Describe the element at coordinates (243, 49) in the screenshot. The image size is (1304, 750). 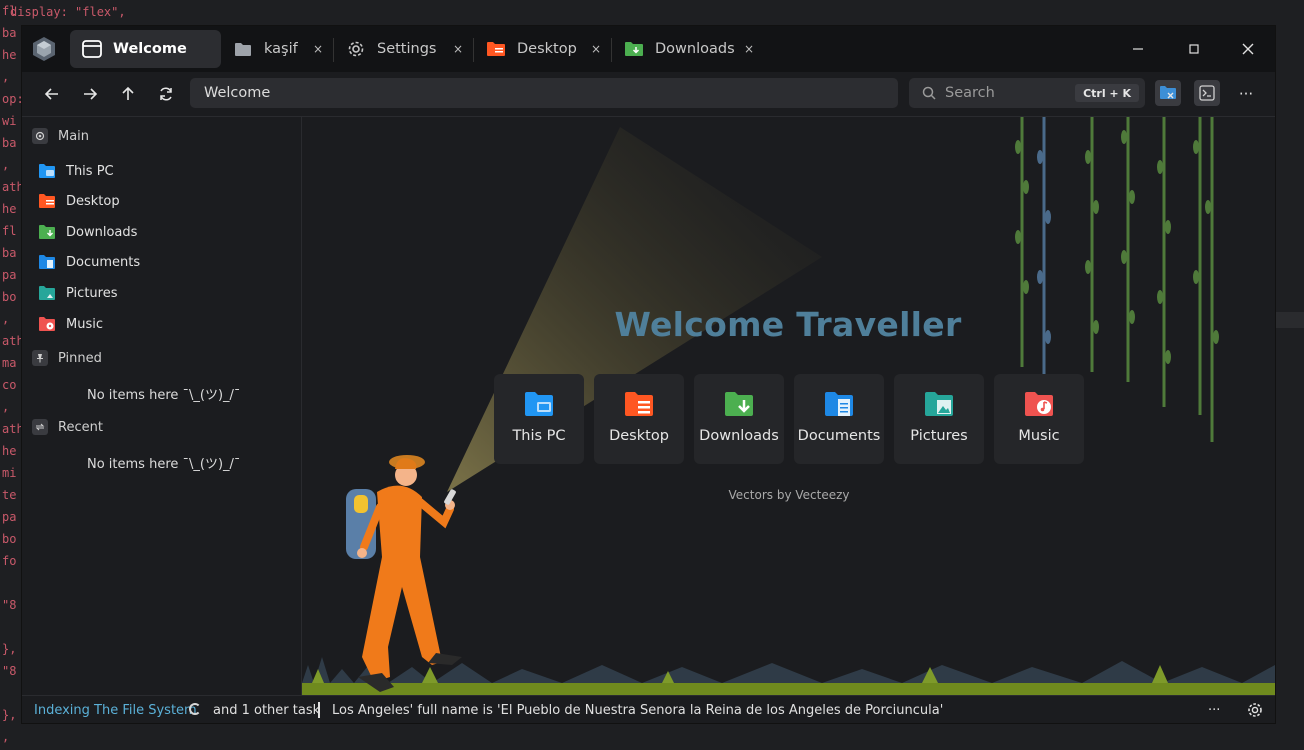
I see `folder-icon` at that location.